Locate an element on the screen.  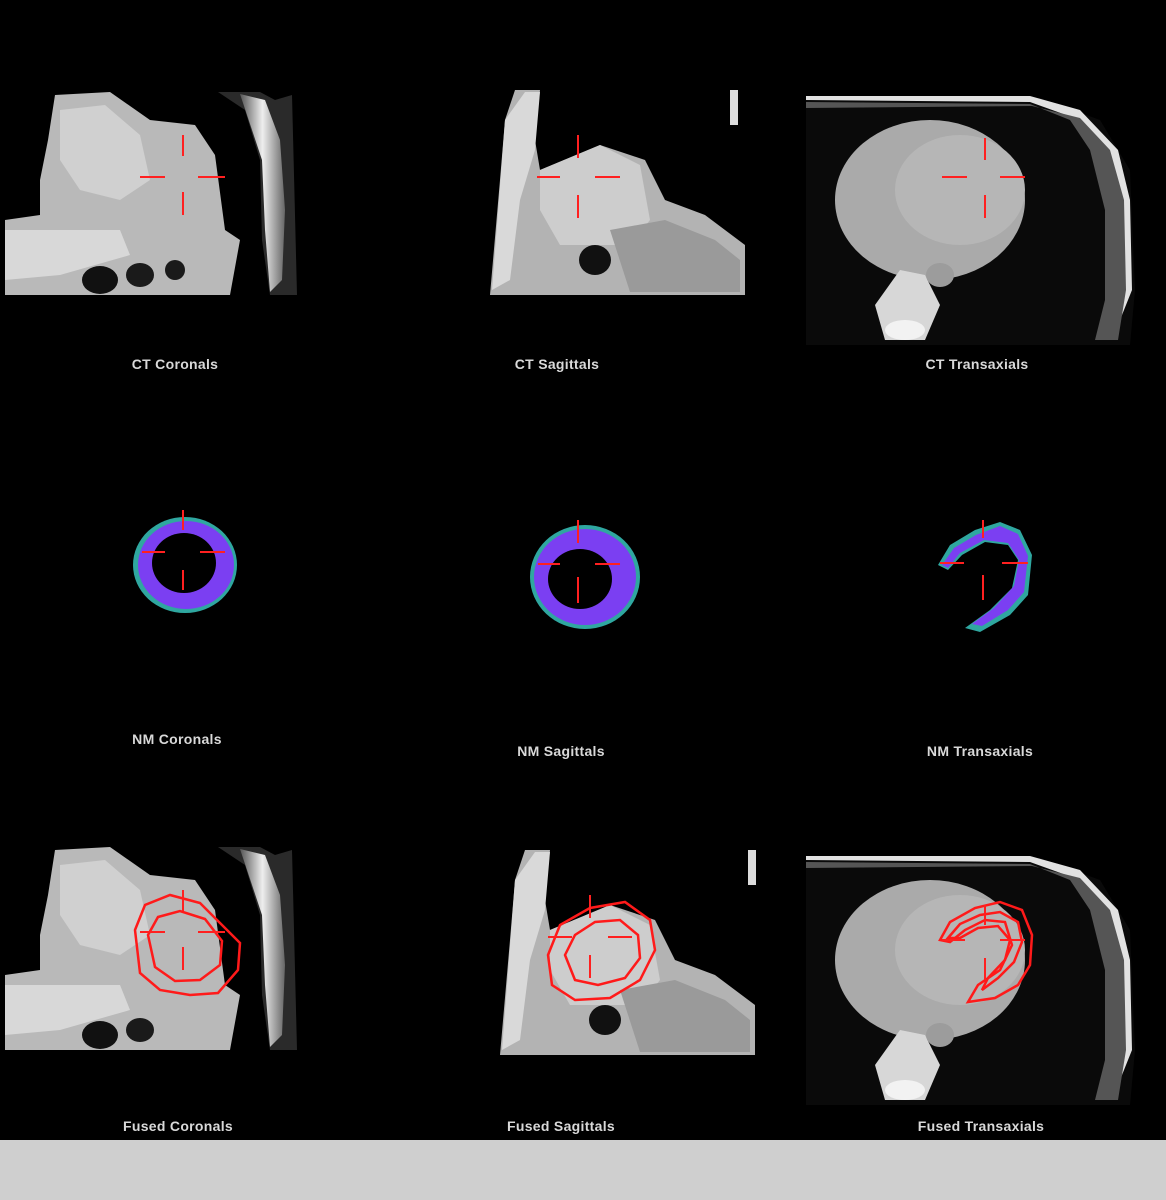
ct-coronal-panel is located at coordinates (155, 195).